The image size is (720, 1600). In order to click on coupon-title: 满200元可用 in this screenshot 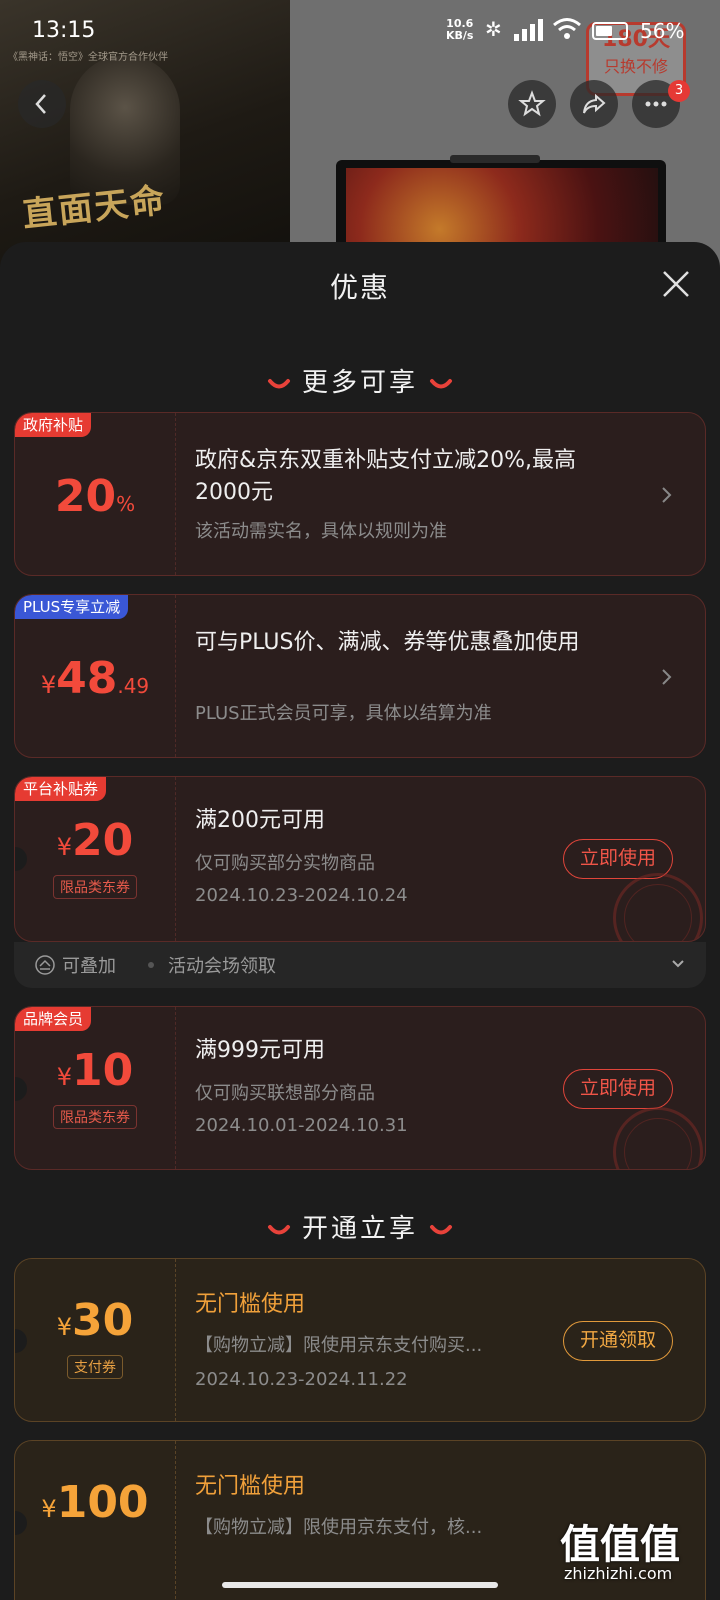, I will do `click(260, 820)`.